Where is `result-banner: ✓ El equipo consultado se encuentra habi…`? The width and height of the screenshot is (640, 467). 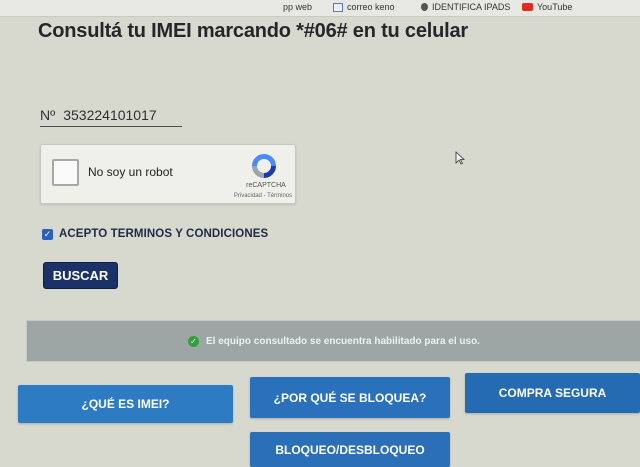
result-banner: ✓ El equipo consultado se encuentra habi… is located at coordinates (333, 341).